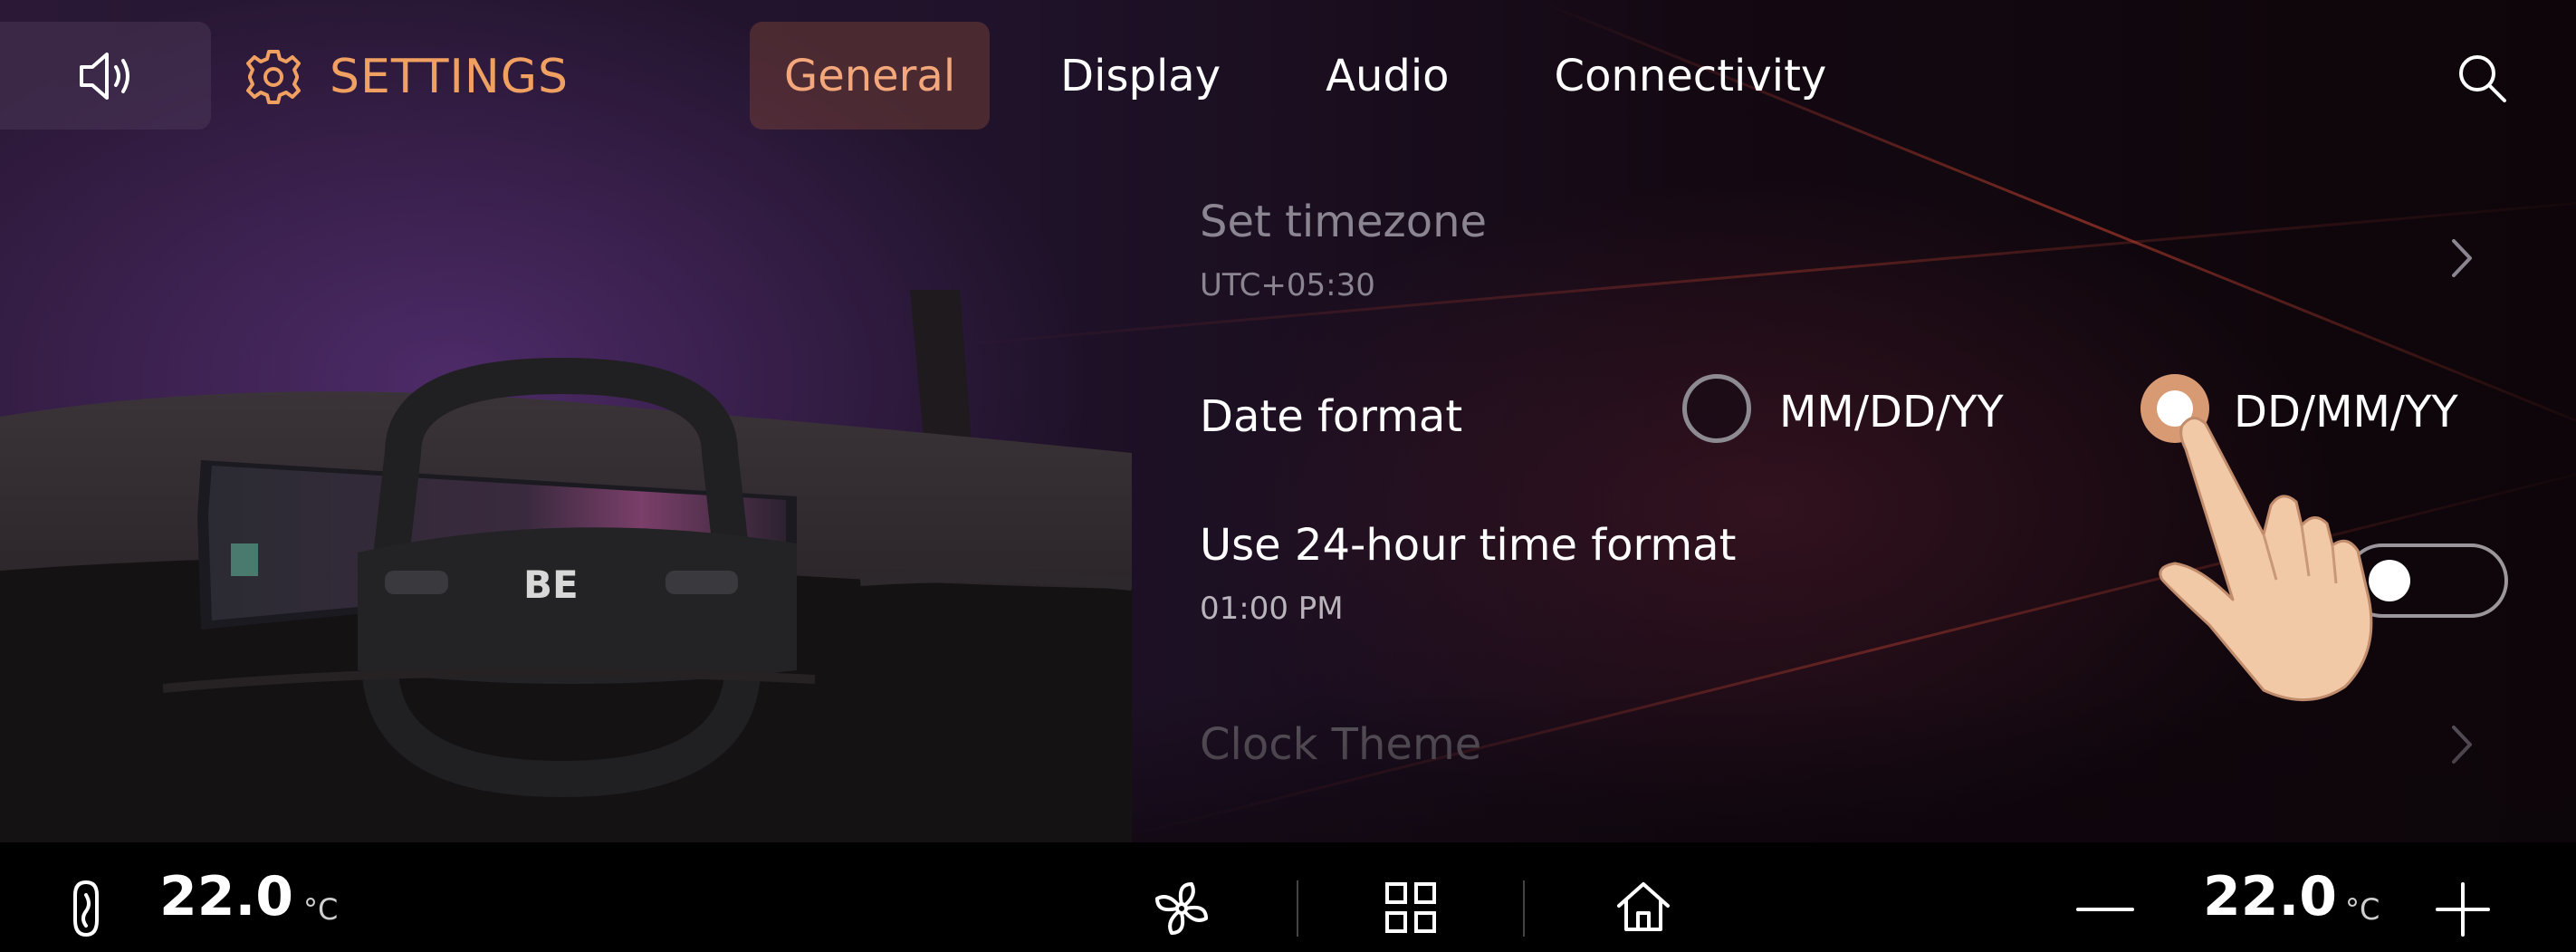  What do you see at coordinates (2270, 897) in the screenshot?
I see `right-temperature: 22.0` at bounding box center [2270, 897].